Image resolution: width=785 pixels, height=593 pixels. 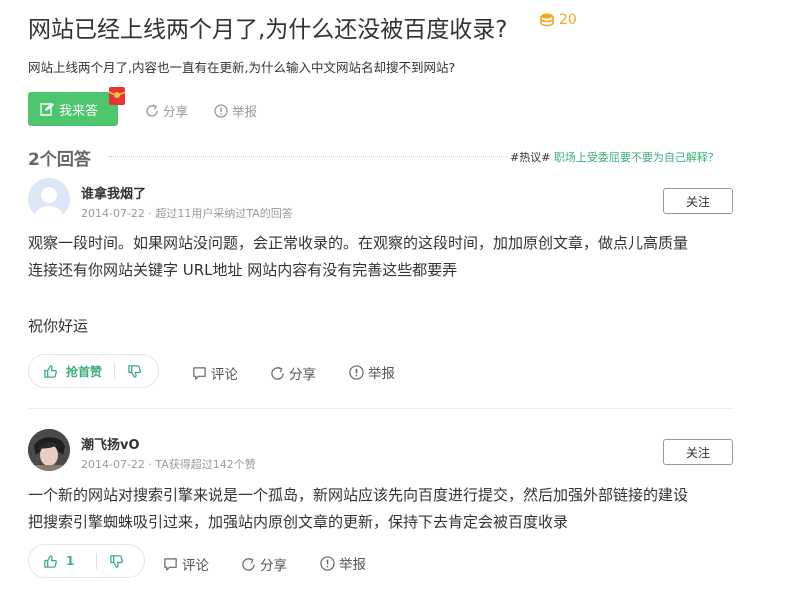 I want to click on question-description: 网站上线两个月了,内容也一直有在更新,为什么输入中文网站名却搜不到网站?, so click(x=242, y=67).